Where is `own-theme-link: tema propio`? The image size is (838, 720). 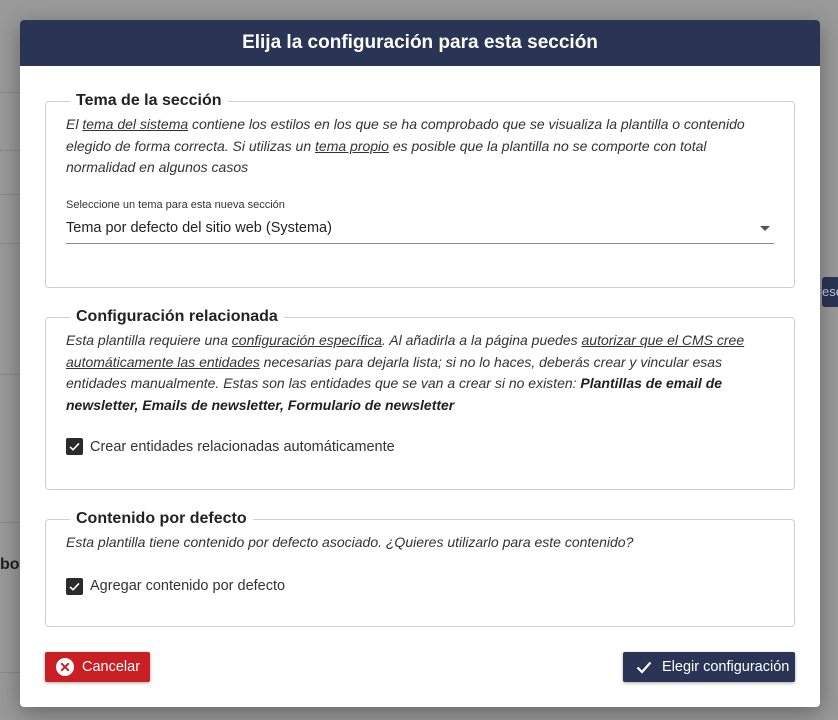
own-theme-link: tema propio is located at coordinates (352, 146).